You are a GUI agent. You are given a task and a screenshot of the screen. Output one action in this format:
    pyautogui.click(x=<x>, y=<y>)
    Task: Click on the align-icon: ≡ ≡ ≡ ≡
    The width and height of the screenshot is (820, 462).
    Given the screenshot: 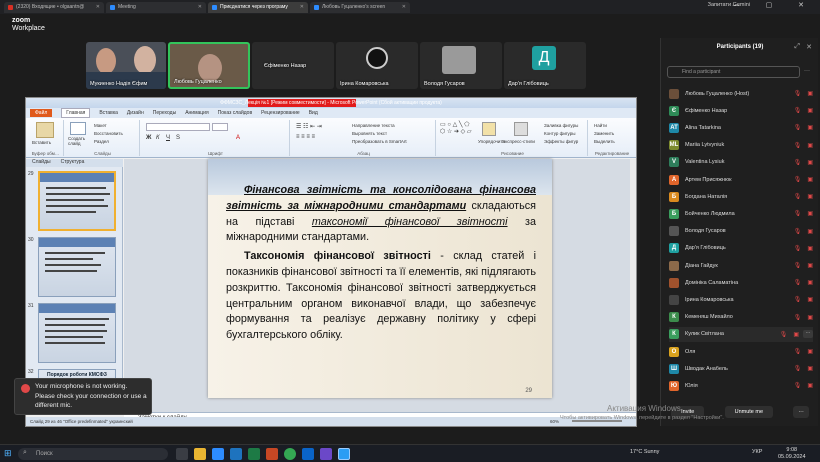 What is the action you would take?
    pyautogui.click(x=305, y=137)
    